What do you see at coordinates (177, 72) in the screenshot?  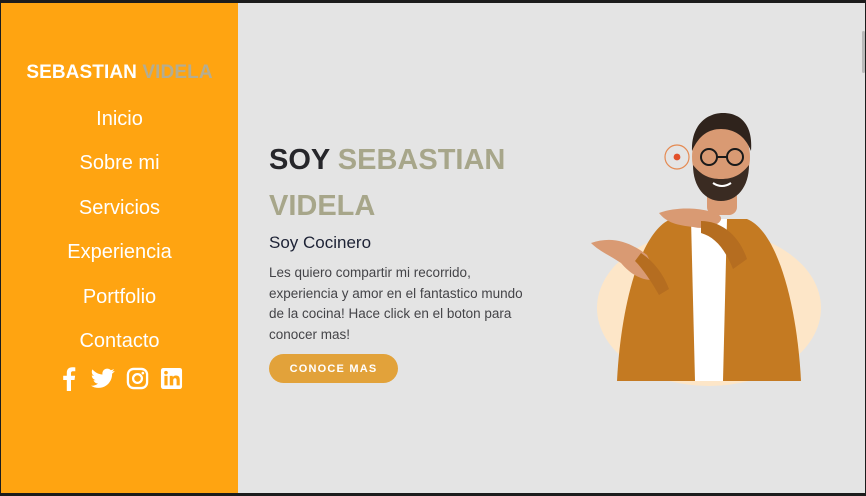 I see `brand-last-name: VIDELA` at bounding box center [177, 72].